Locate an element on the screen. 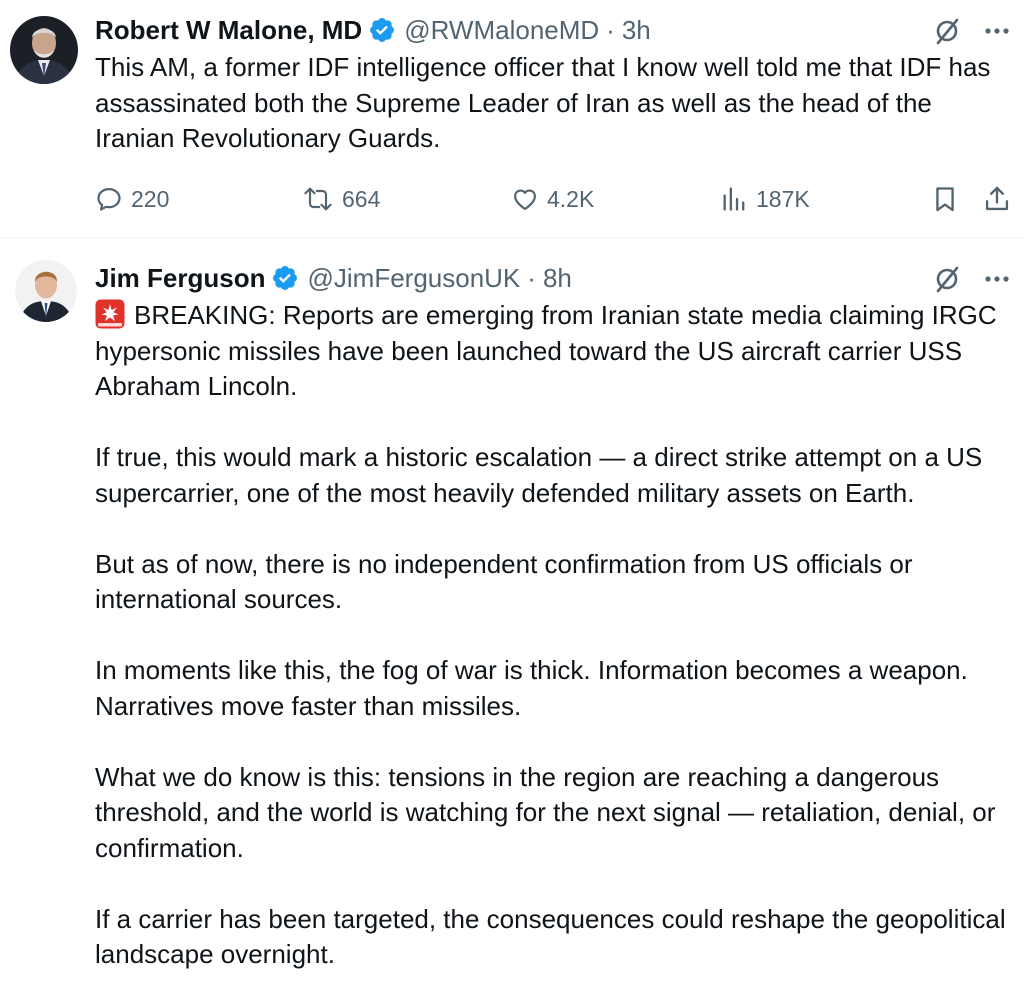 This screenshot has height=990, width=1024. views-count: 187K is located at coordinates (783, 198).